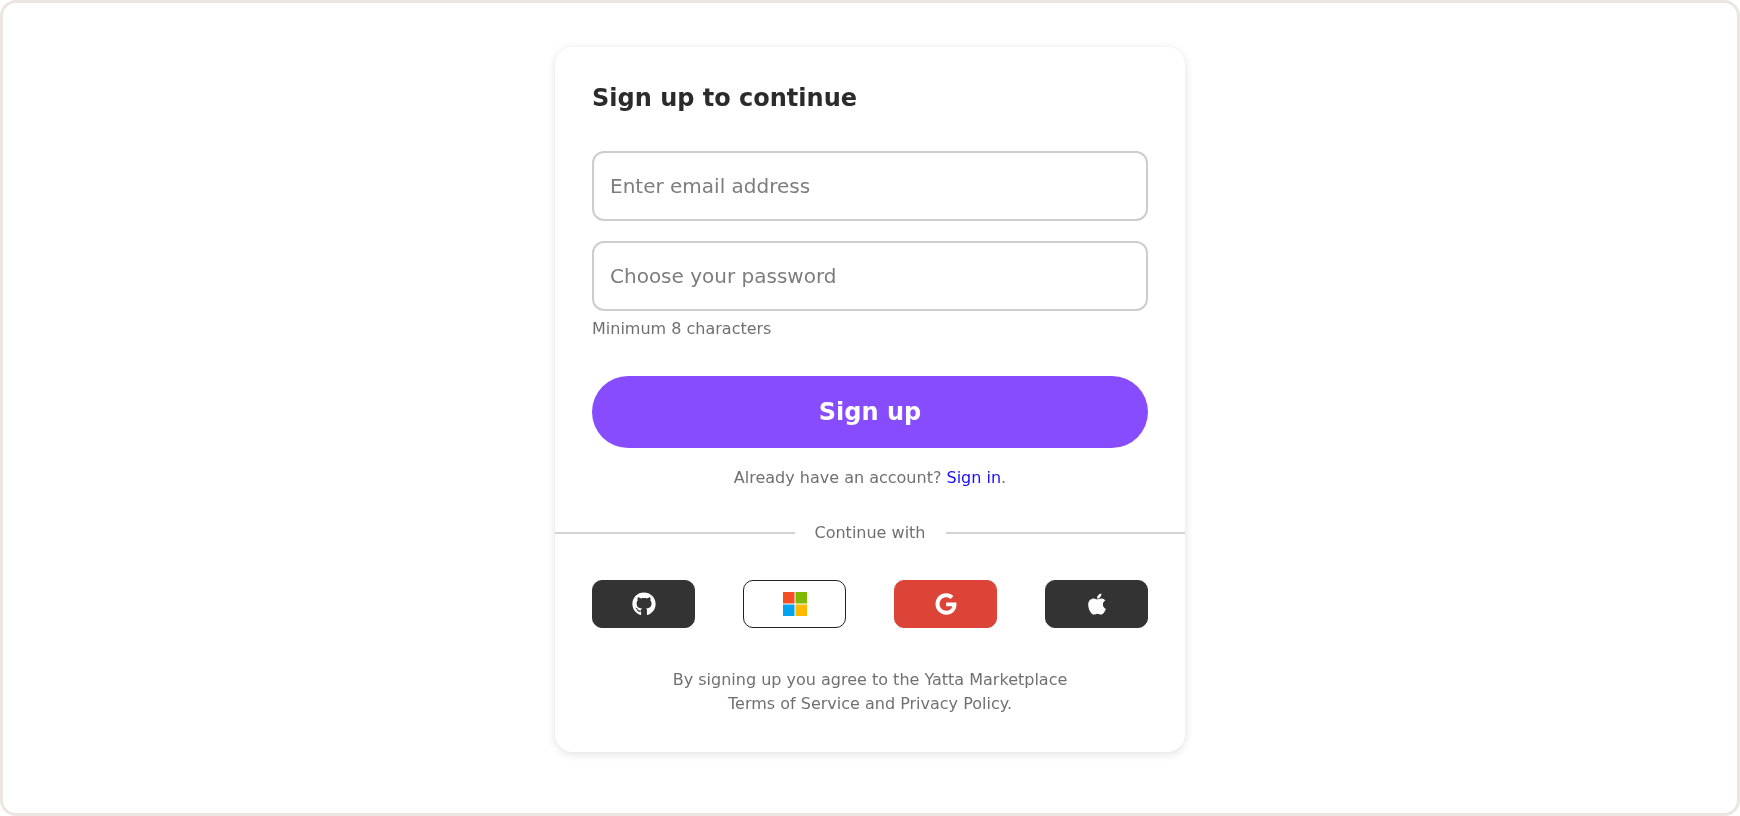  I want to click on microsoft-icon, so click(794, 604).